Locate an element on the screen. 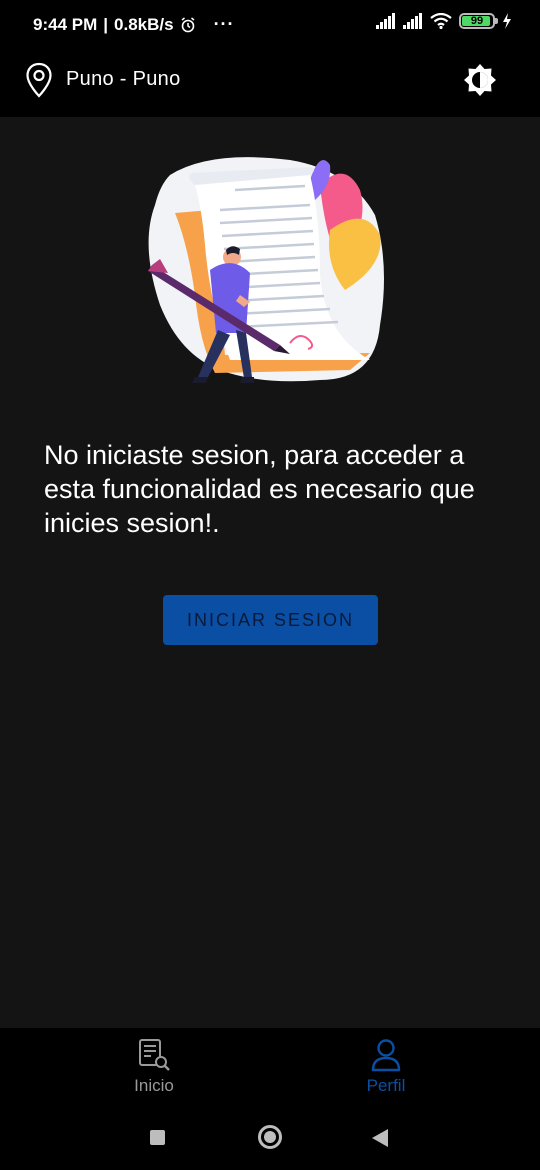 The image size is (540, 1170). user-icon is located at coordinates (386, 1055).